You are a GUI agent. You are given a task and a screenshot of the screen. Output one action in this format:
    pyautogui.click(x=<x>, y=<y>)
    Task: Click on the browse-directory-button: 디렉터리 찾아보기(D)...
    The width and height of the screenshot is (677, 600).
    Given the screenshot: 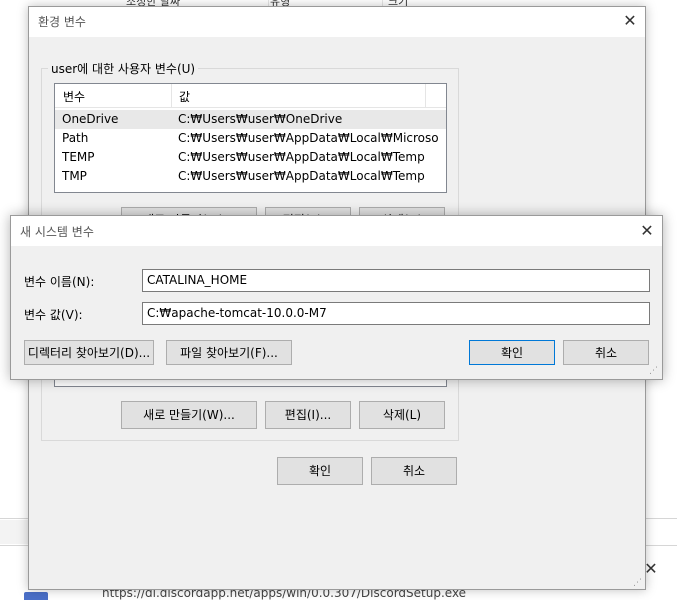 What is the action you would take?
    pyautogui.click(x=89, y=352)
    